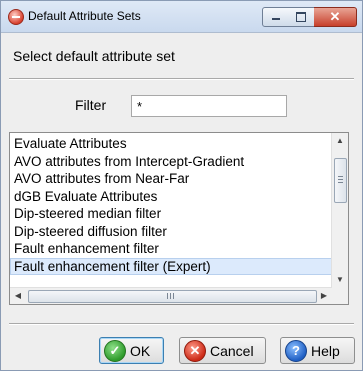 Image resolution: width=363 pixels, height=371 pixels. I want to click on help-button: ? Help, so click(317, 350).